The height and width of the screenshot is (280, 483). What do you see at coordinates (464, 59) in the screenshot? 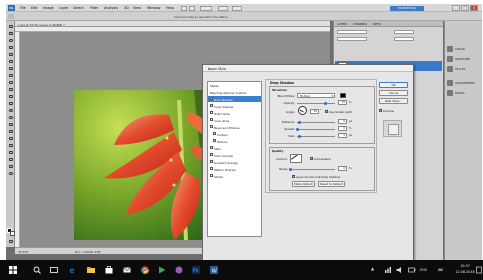
I see `swatches-panel-button: SWATCHES` at bounding box center [464, 59].